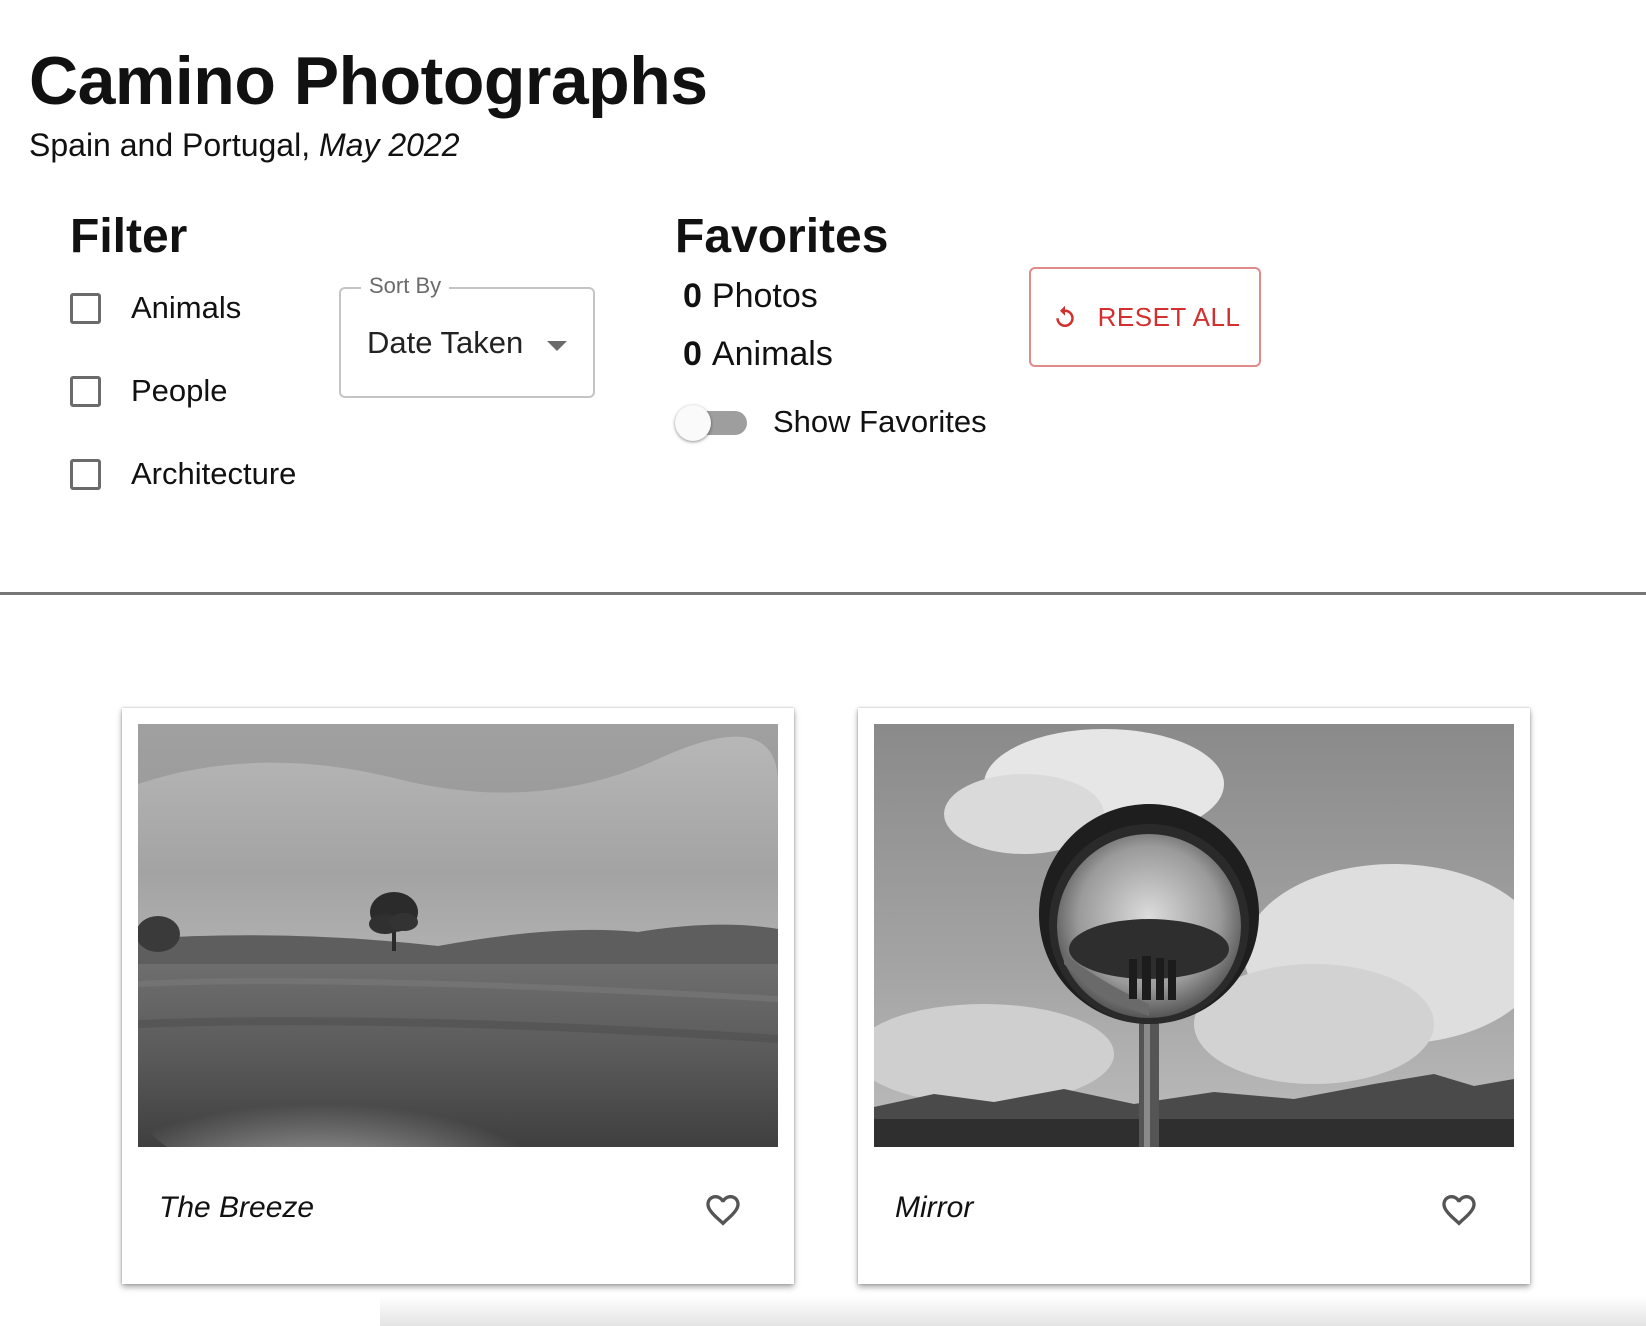  What do you see at coordinates (934, 1207) in the screenshot?
I see `photo-caption: Mirror` at bounding box center [934, 1207].